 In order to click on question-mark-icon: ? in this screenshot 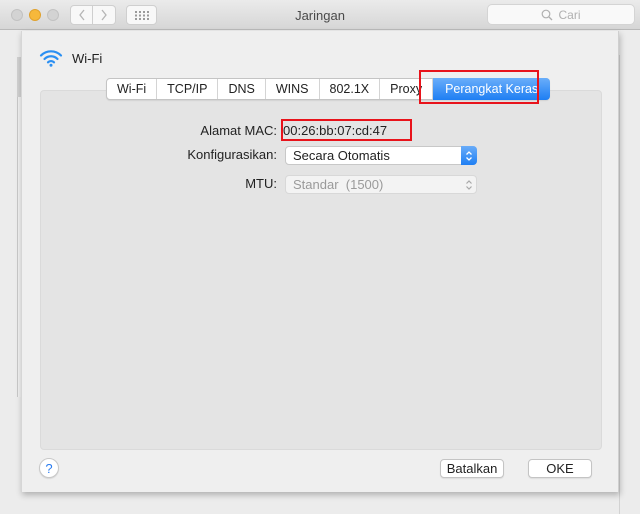, I will do `click(49, 468)`.